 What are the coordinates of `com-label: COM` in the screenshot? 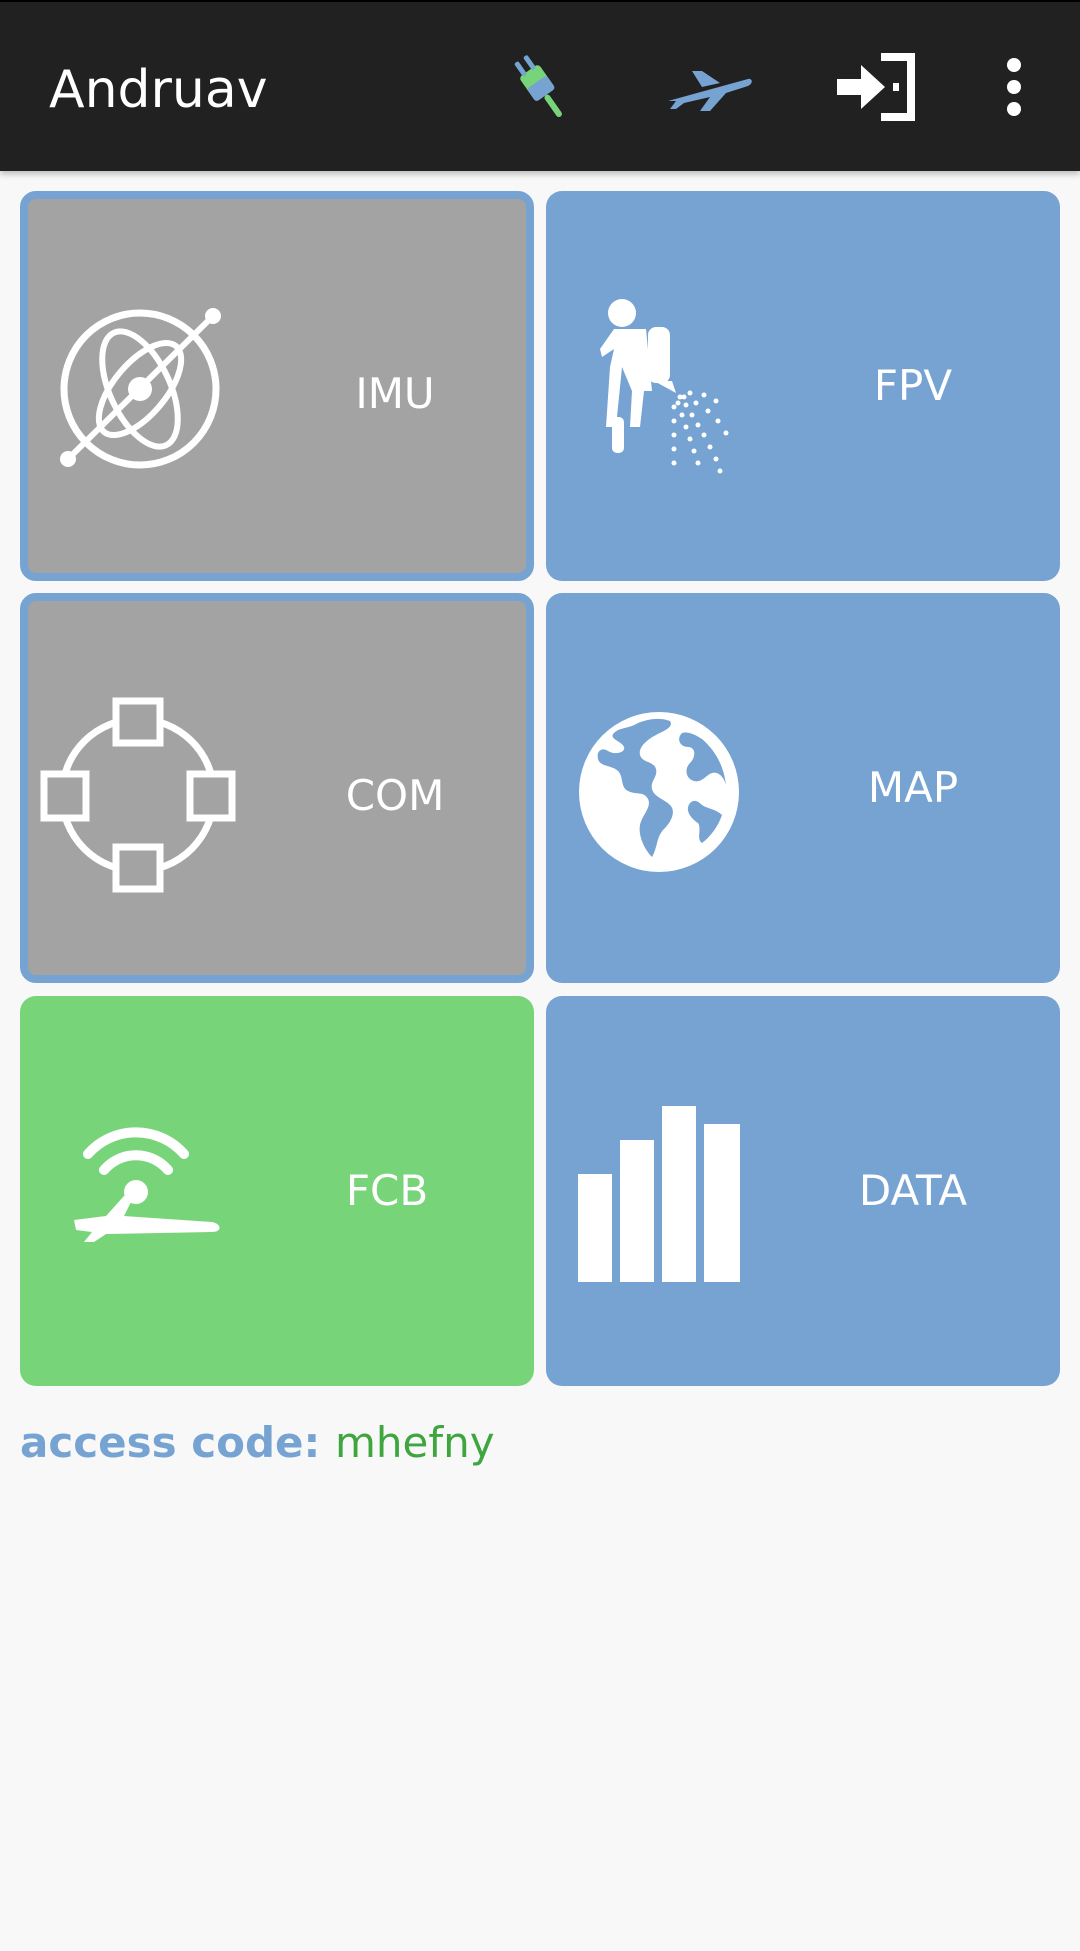 It's located at (395, 795).